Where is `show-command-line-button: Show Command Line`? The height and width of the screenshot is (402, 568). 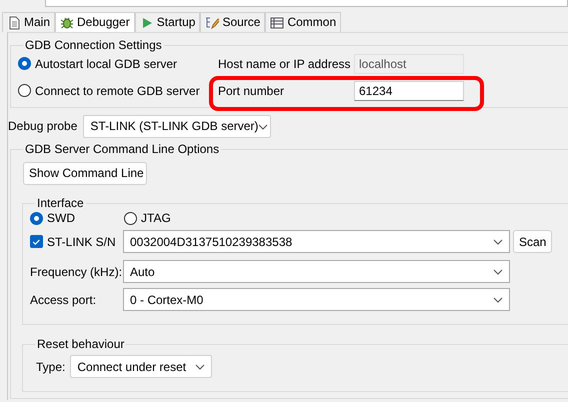
show-command-line-button: Show Command Line is located at coordinates (85, 173).